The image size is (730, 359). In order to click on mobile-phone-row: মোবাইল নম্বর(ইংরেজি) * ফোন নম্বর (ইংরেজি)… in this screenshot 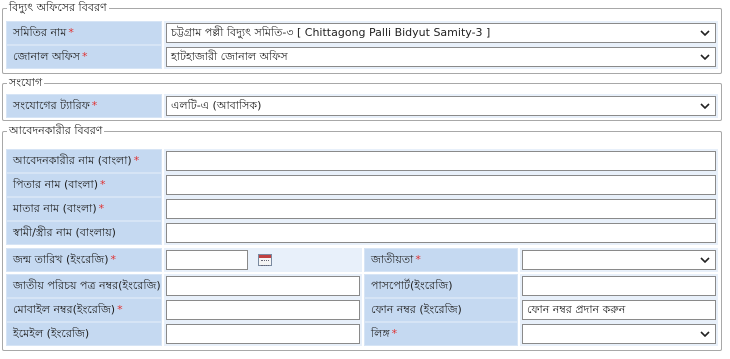, I will do `click(362, 310)`.